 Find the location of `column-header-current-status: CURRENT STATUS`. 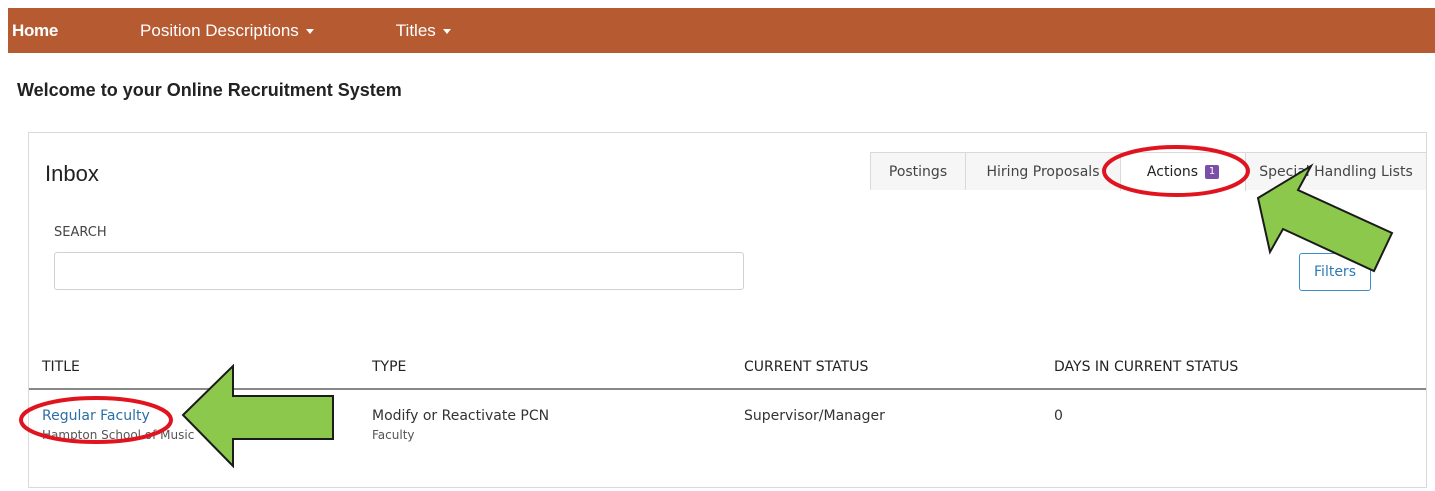

column-header-current-status: CURRENT STATUS is located at coordinates (806, 367).